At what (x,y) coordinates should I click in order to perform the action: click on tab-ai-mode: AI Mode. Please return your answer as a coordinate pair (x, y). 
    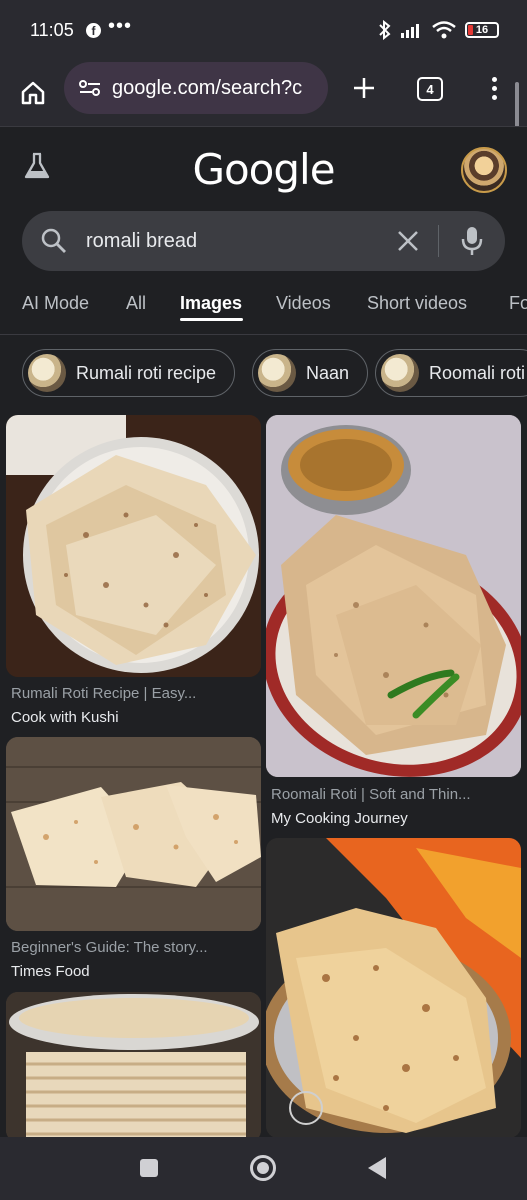
    Looking at the image, I should click on (55, 303).